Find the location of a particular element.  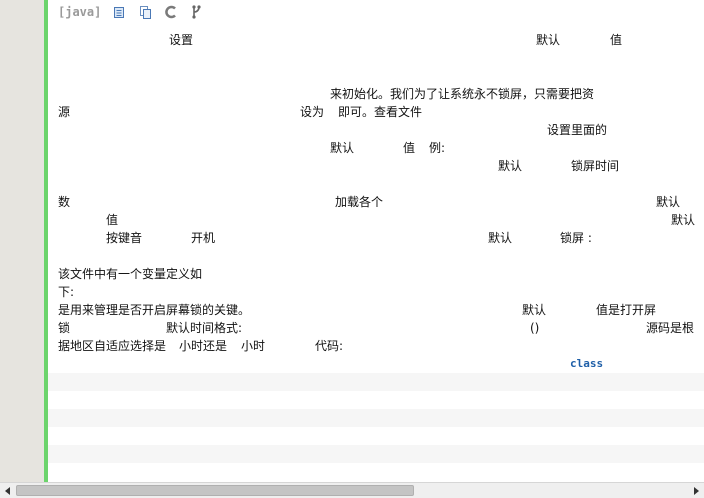

text-fragment: 值是打开屏 is located at coordinates (626, 310).